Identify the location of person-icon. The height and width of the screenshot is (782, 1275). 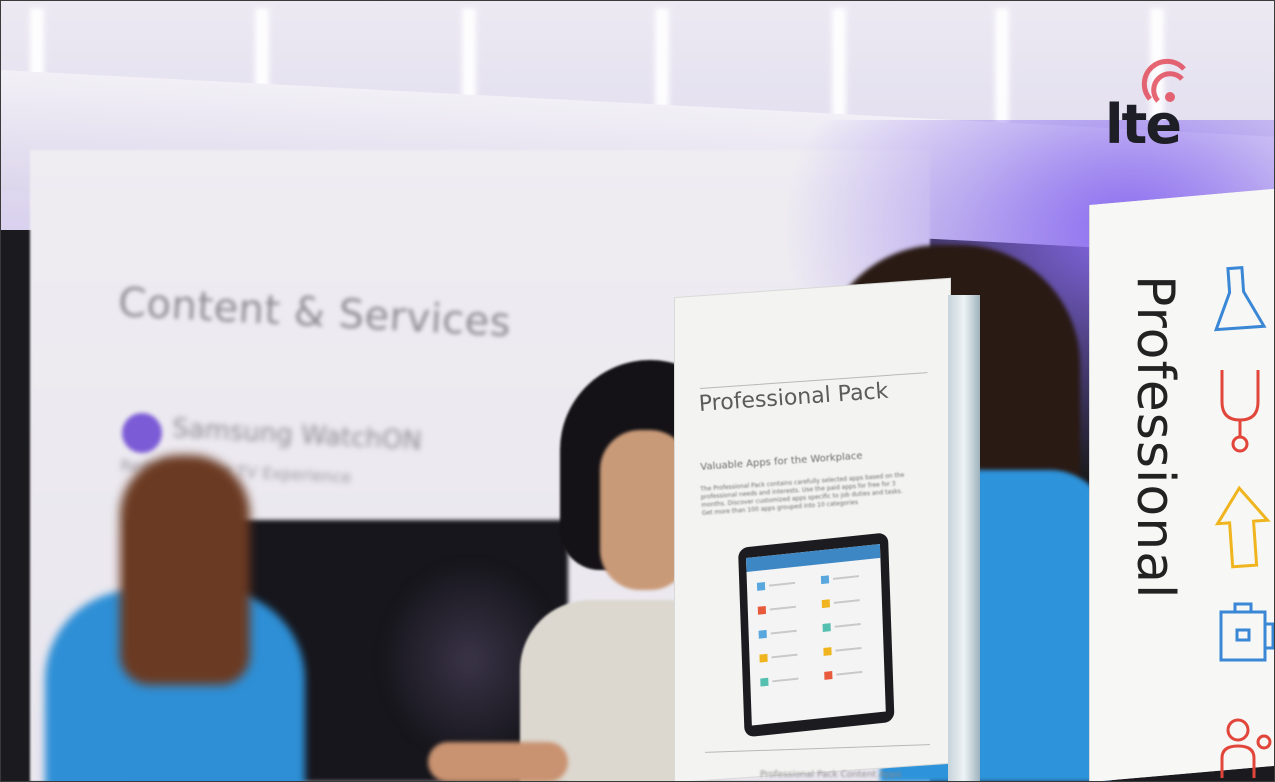
(1246, 748).